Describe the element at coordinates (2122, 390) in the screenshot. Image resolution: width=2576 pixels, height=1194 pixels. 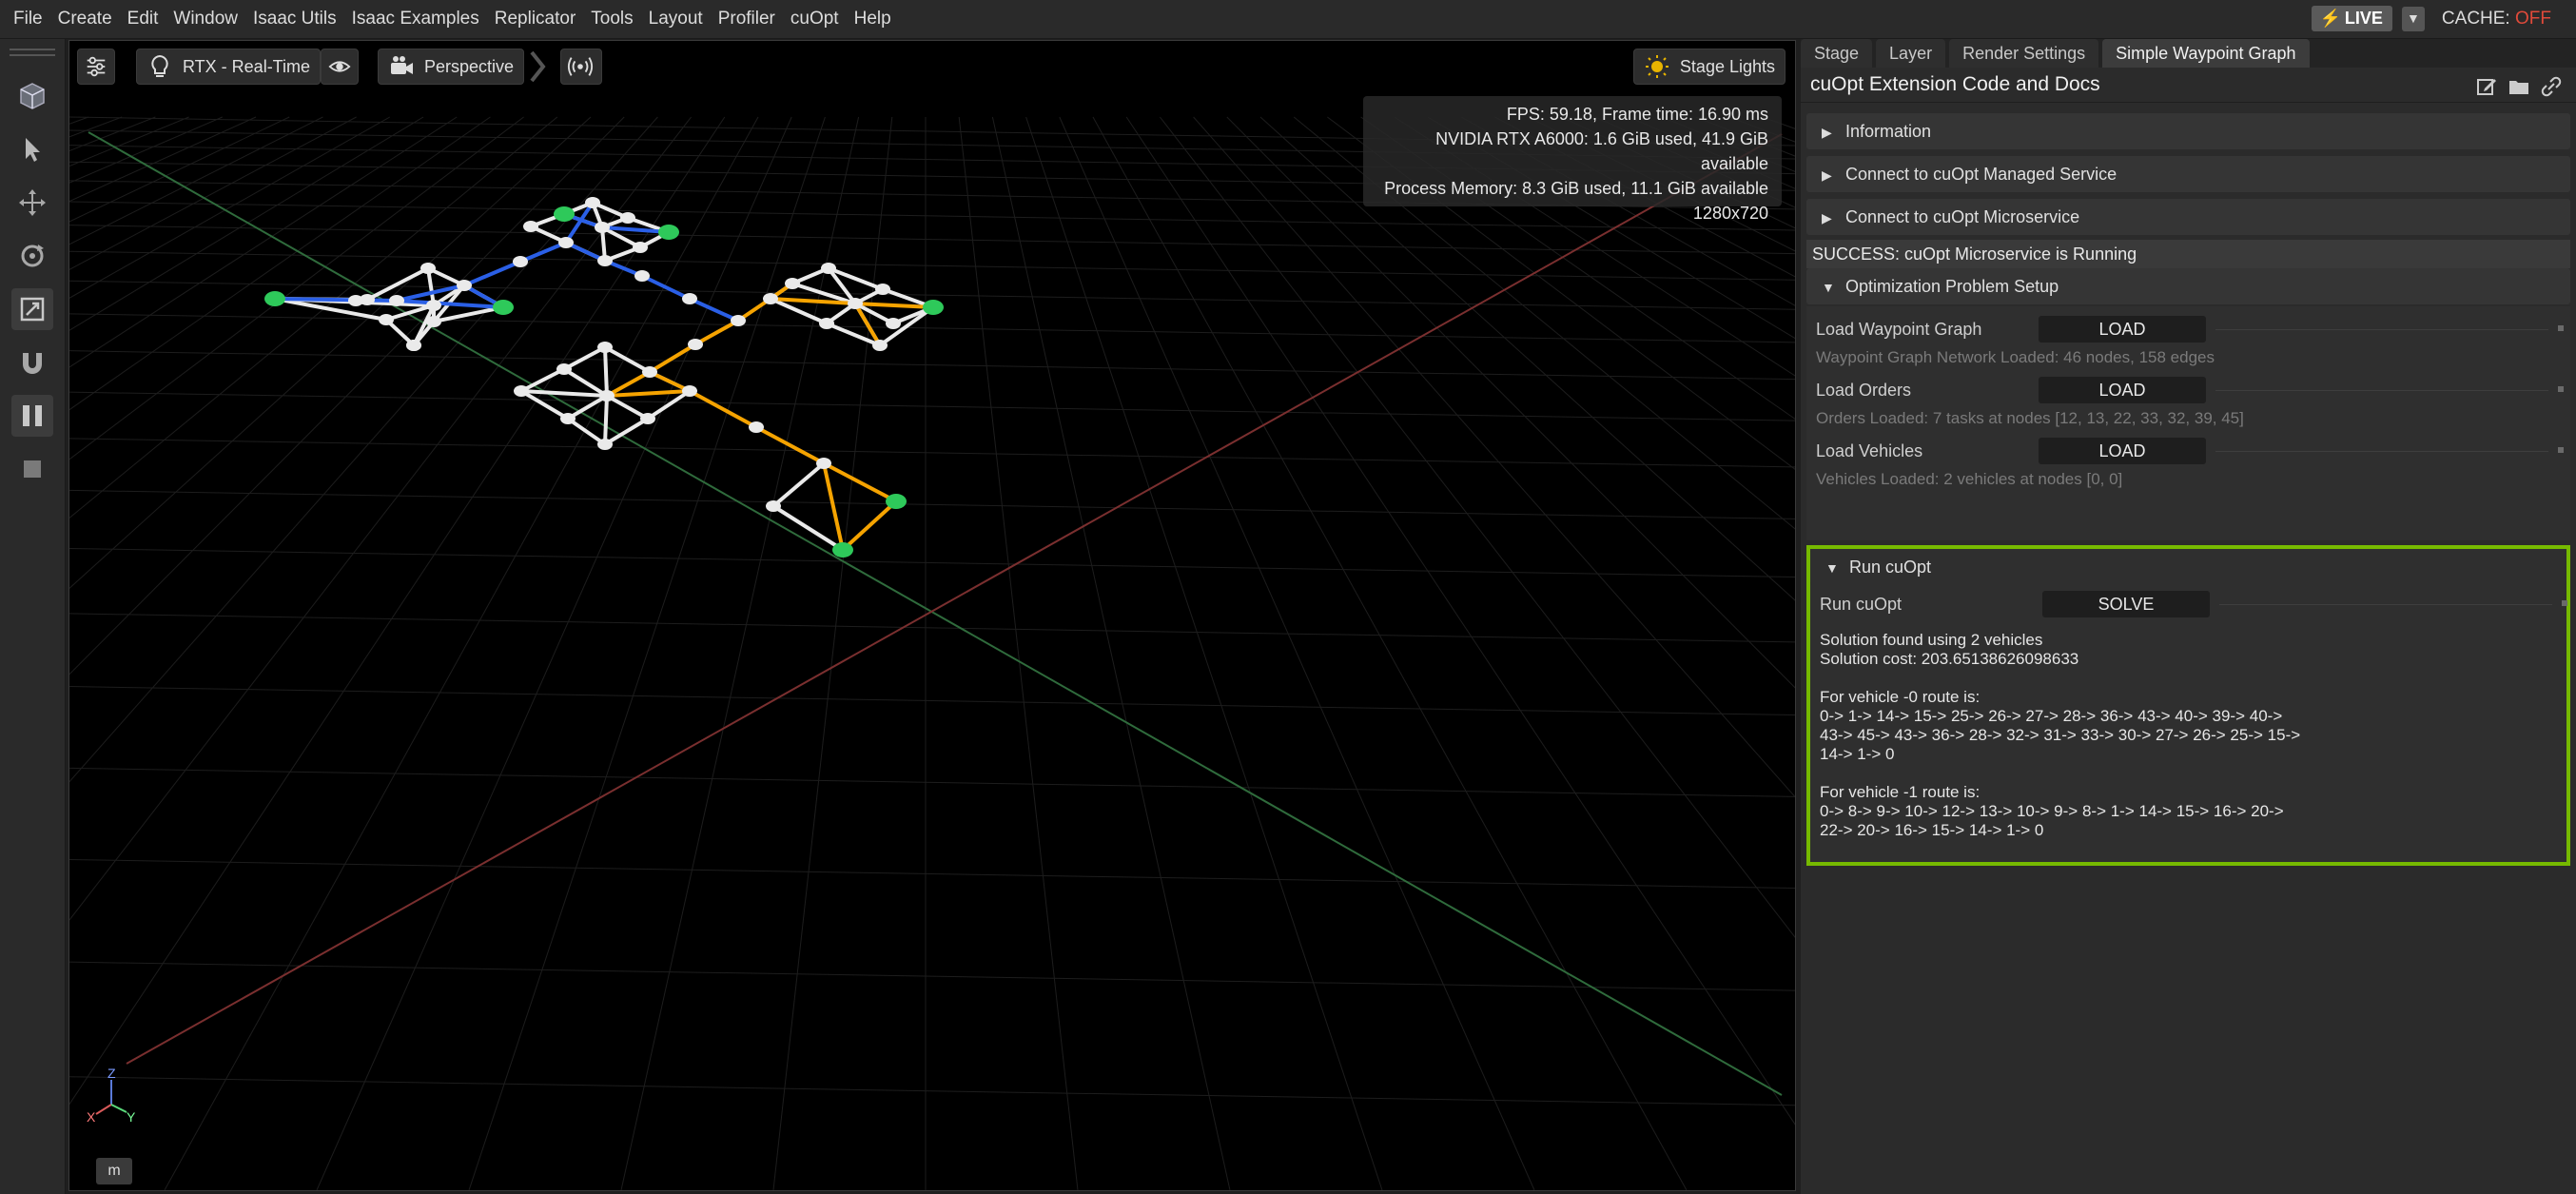
I see `load-orders-button: LOAD` at that location.